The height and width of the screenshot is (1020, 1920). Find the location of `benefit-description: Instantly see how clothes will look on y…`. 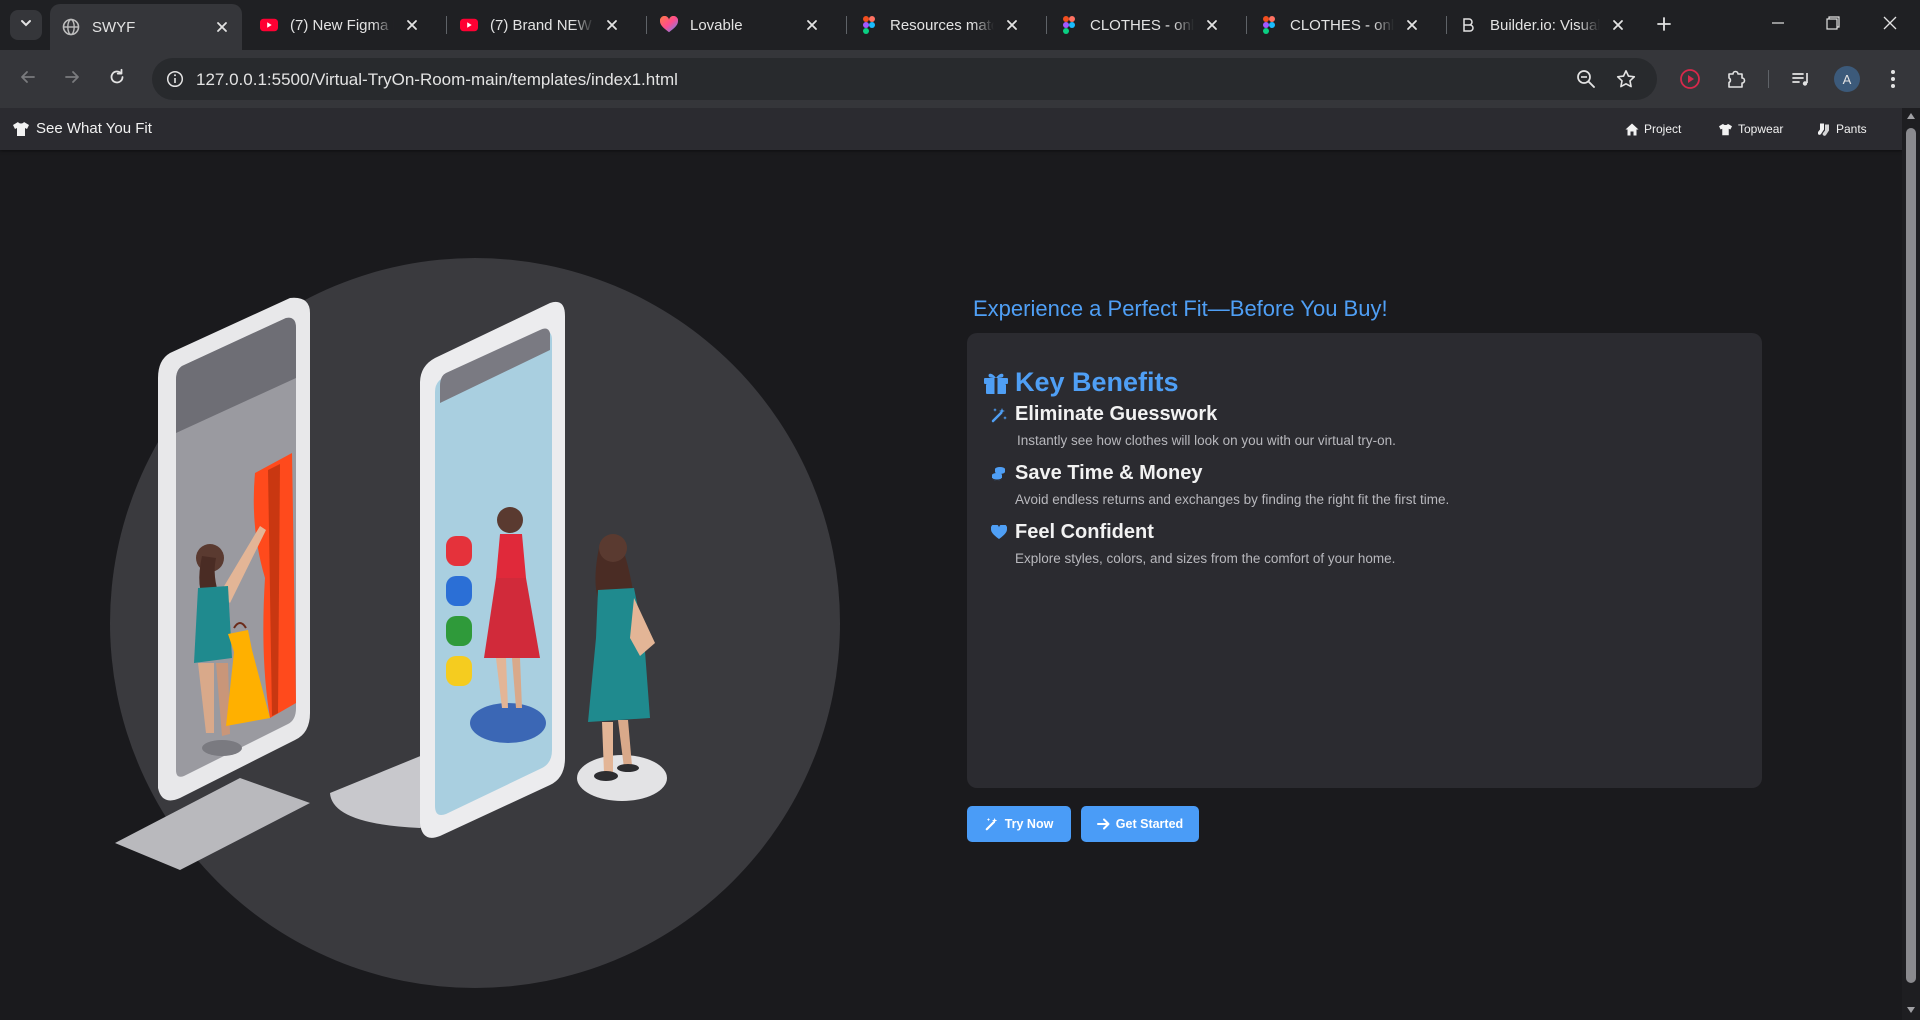

benefit-description: Instantly see how clothes will look on y… is located at coordinates (1206, 440).